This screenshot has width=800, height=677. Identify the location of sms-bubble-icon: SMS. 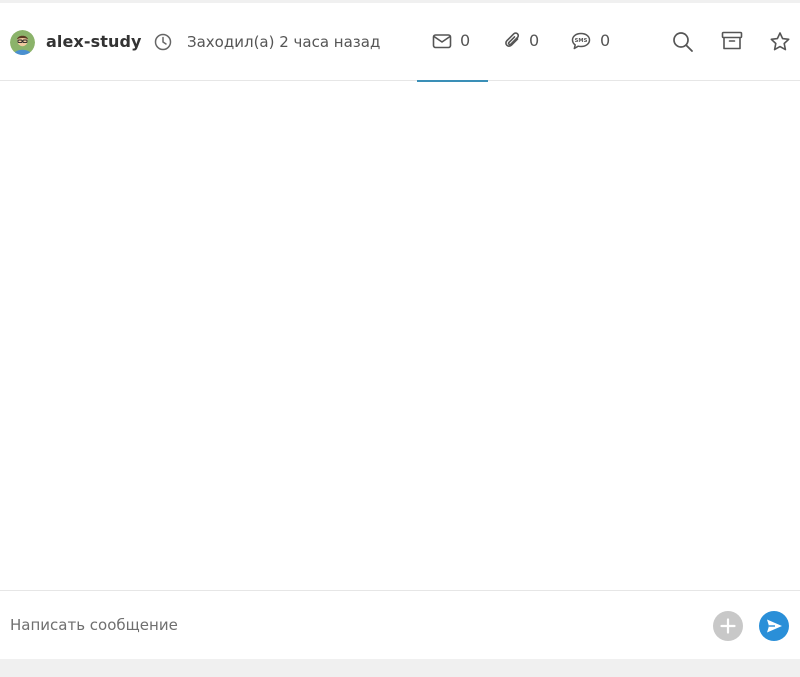
(581, 41).